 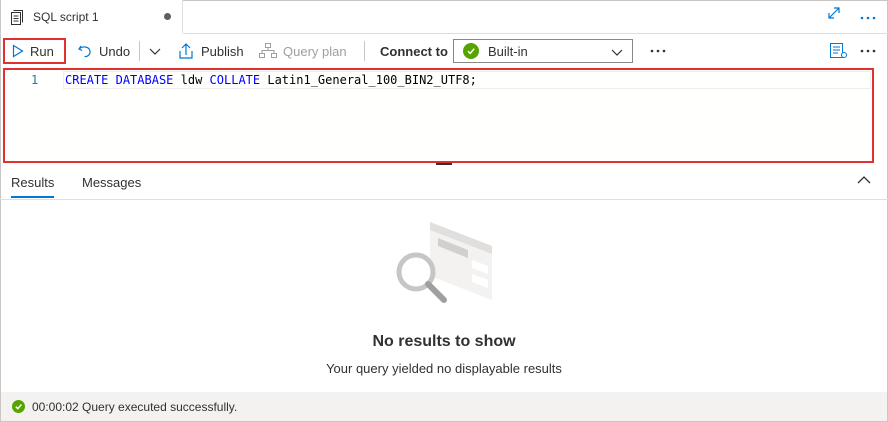 What do you see at coordinates (235, 80) in the screenshot?
I see `keyword: COLLATE` at bounding box center [235, 80].